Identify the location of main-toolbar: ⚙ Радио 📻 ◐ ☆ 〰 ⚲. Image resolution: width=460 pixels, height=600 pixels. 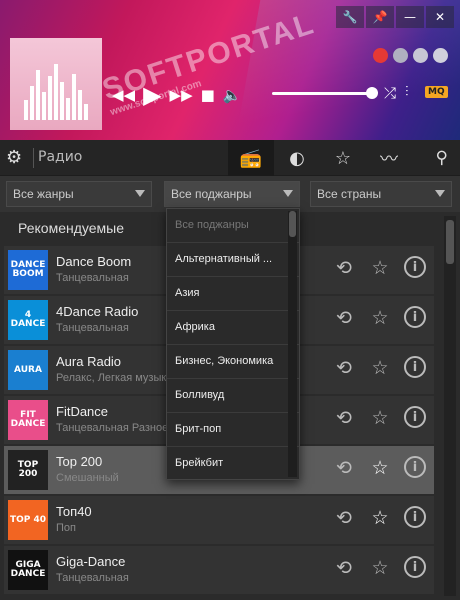
(230, 158).